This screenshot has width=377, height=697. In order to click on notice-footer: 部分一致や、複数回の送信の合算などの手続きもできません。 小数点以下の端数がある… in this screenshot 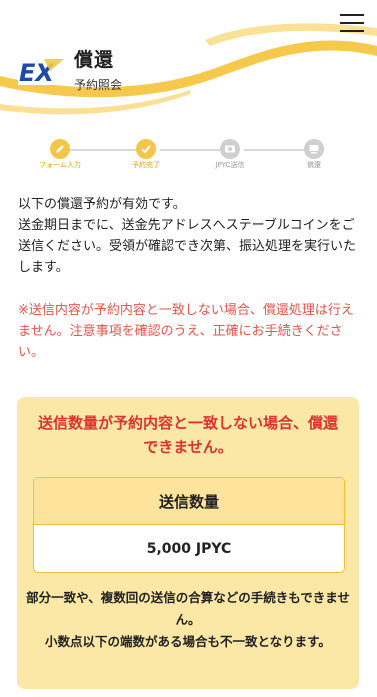, I will do `click(188, 619)`.